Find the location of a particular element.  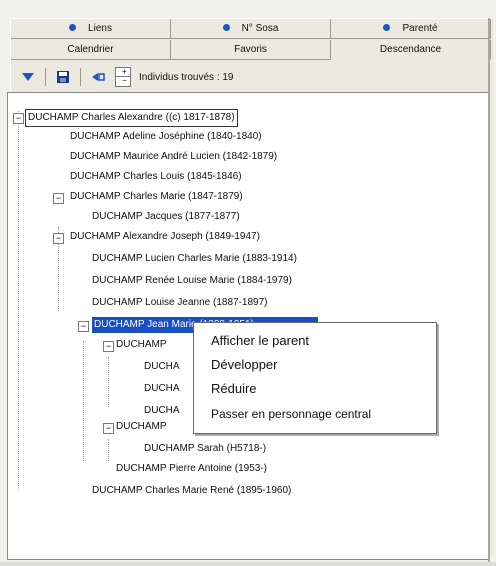

tree-node: DUCHAMP Adeline Joséphine (1840-1840) is located at coordinates (166, 137).